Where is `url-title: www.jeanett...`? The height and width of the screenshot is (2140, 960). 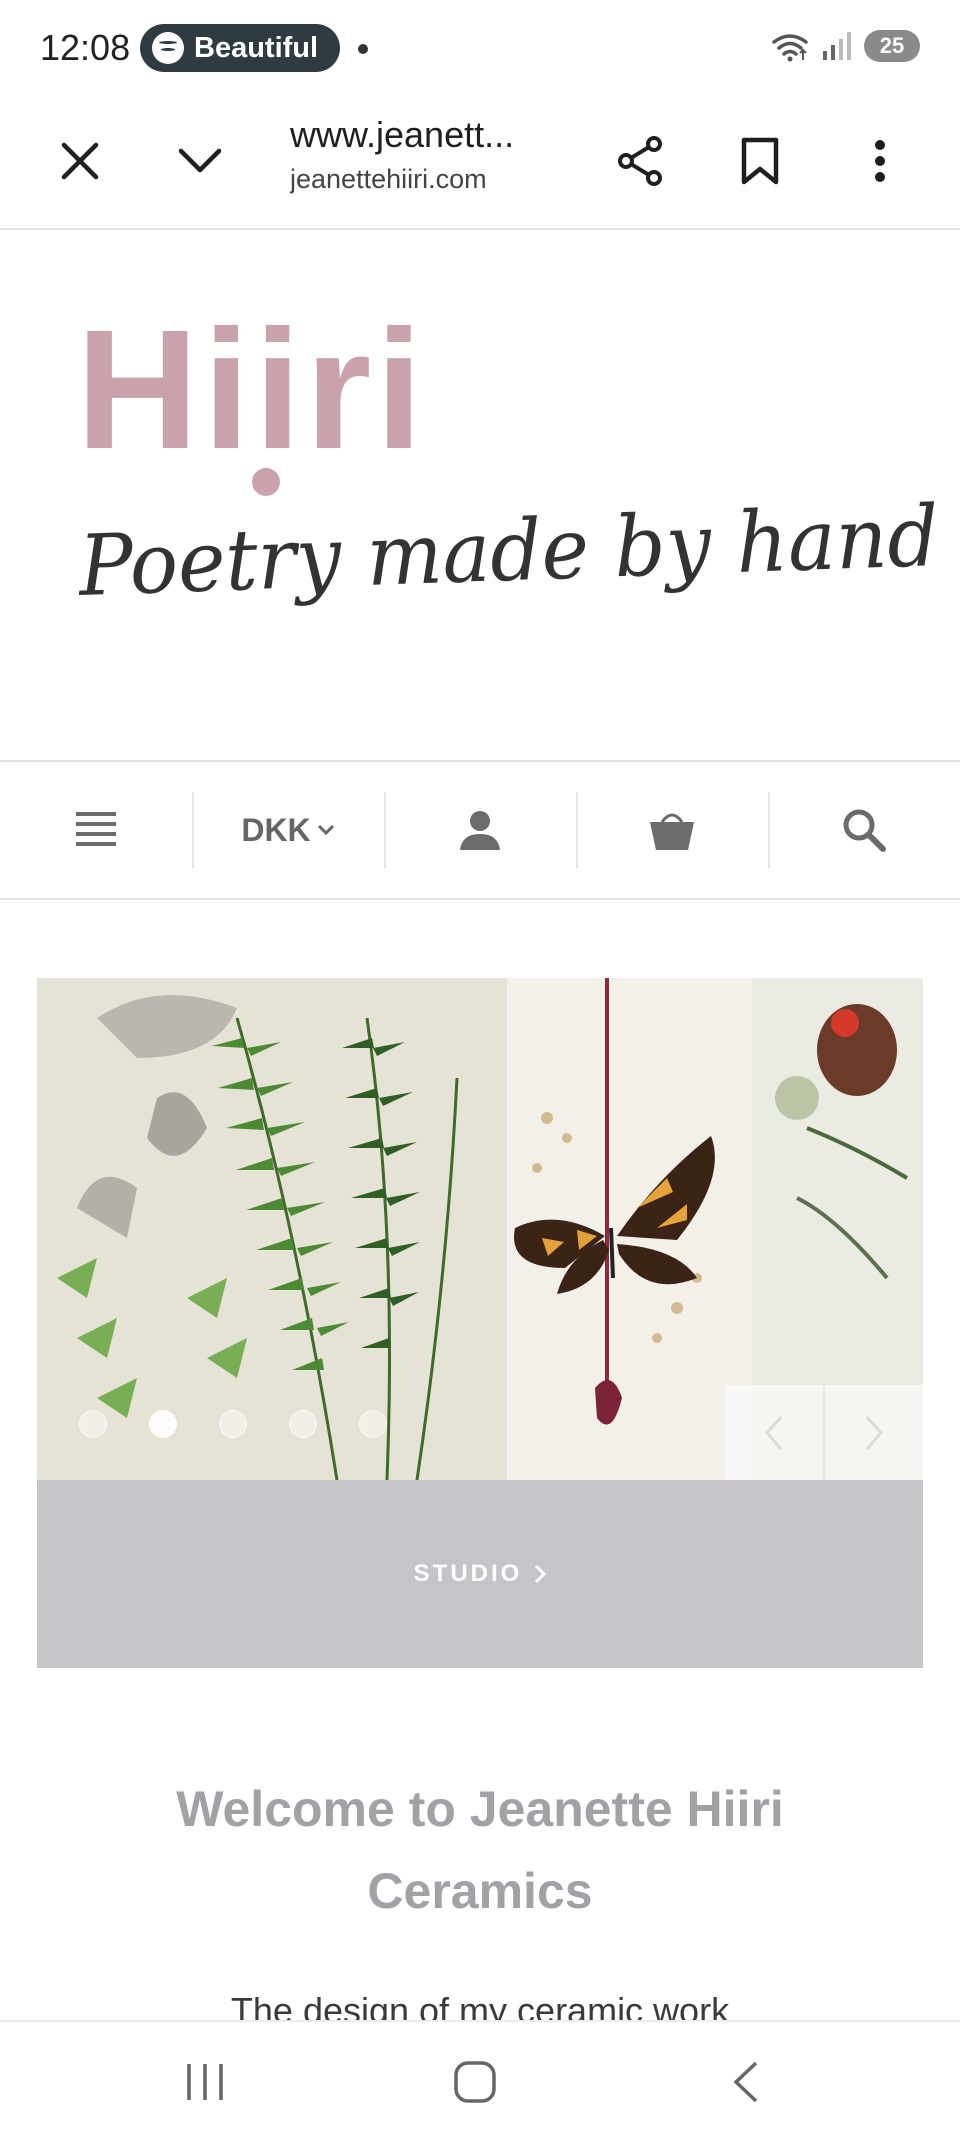
url-title: www.jeanett... is located at coordinates (402, 134).